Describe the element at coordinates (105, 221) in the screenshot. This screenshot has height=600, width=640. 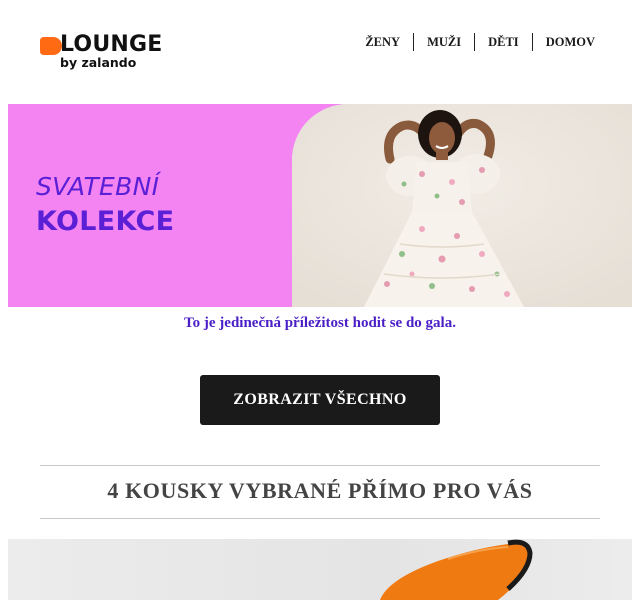
I see `hero-title-line2: KOLEKCE` at that location.